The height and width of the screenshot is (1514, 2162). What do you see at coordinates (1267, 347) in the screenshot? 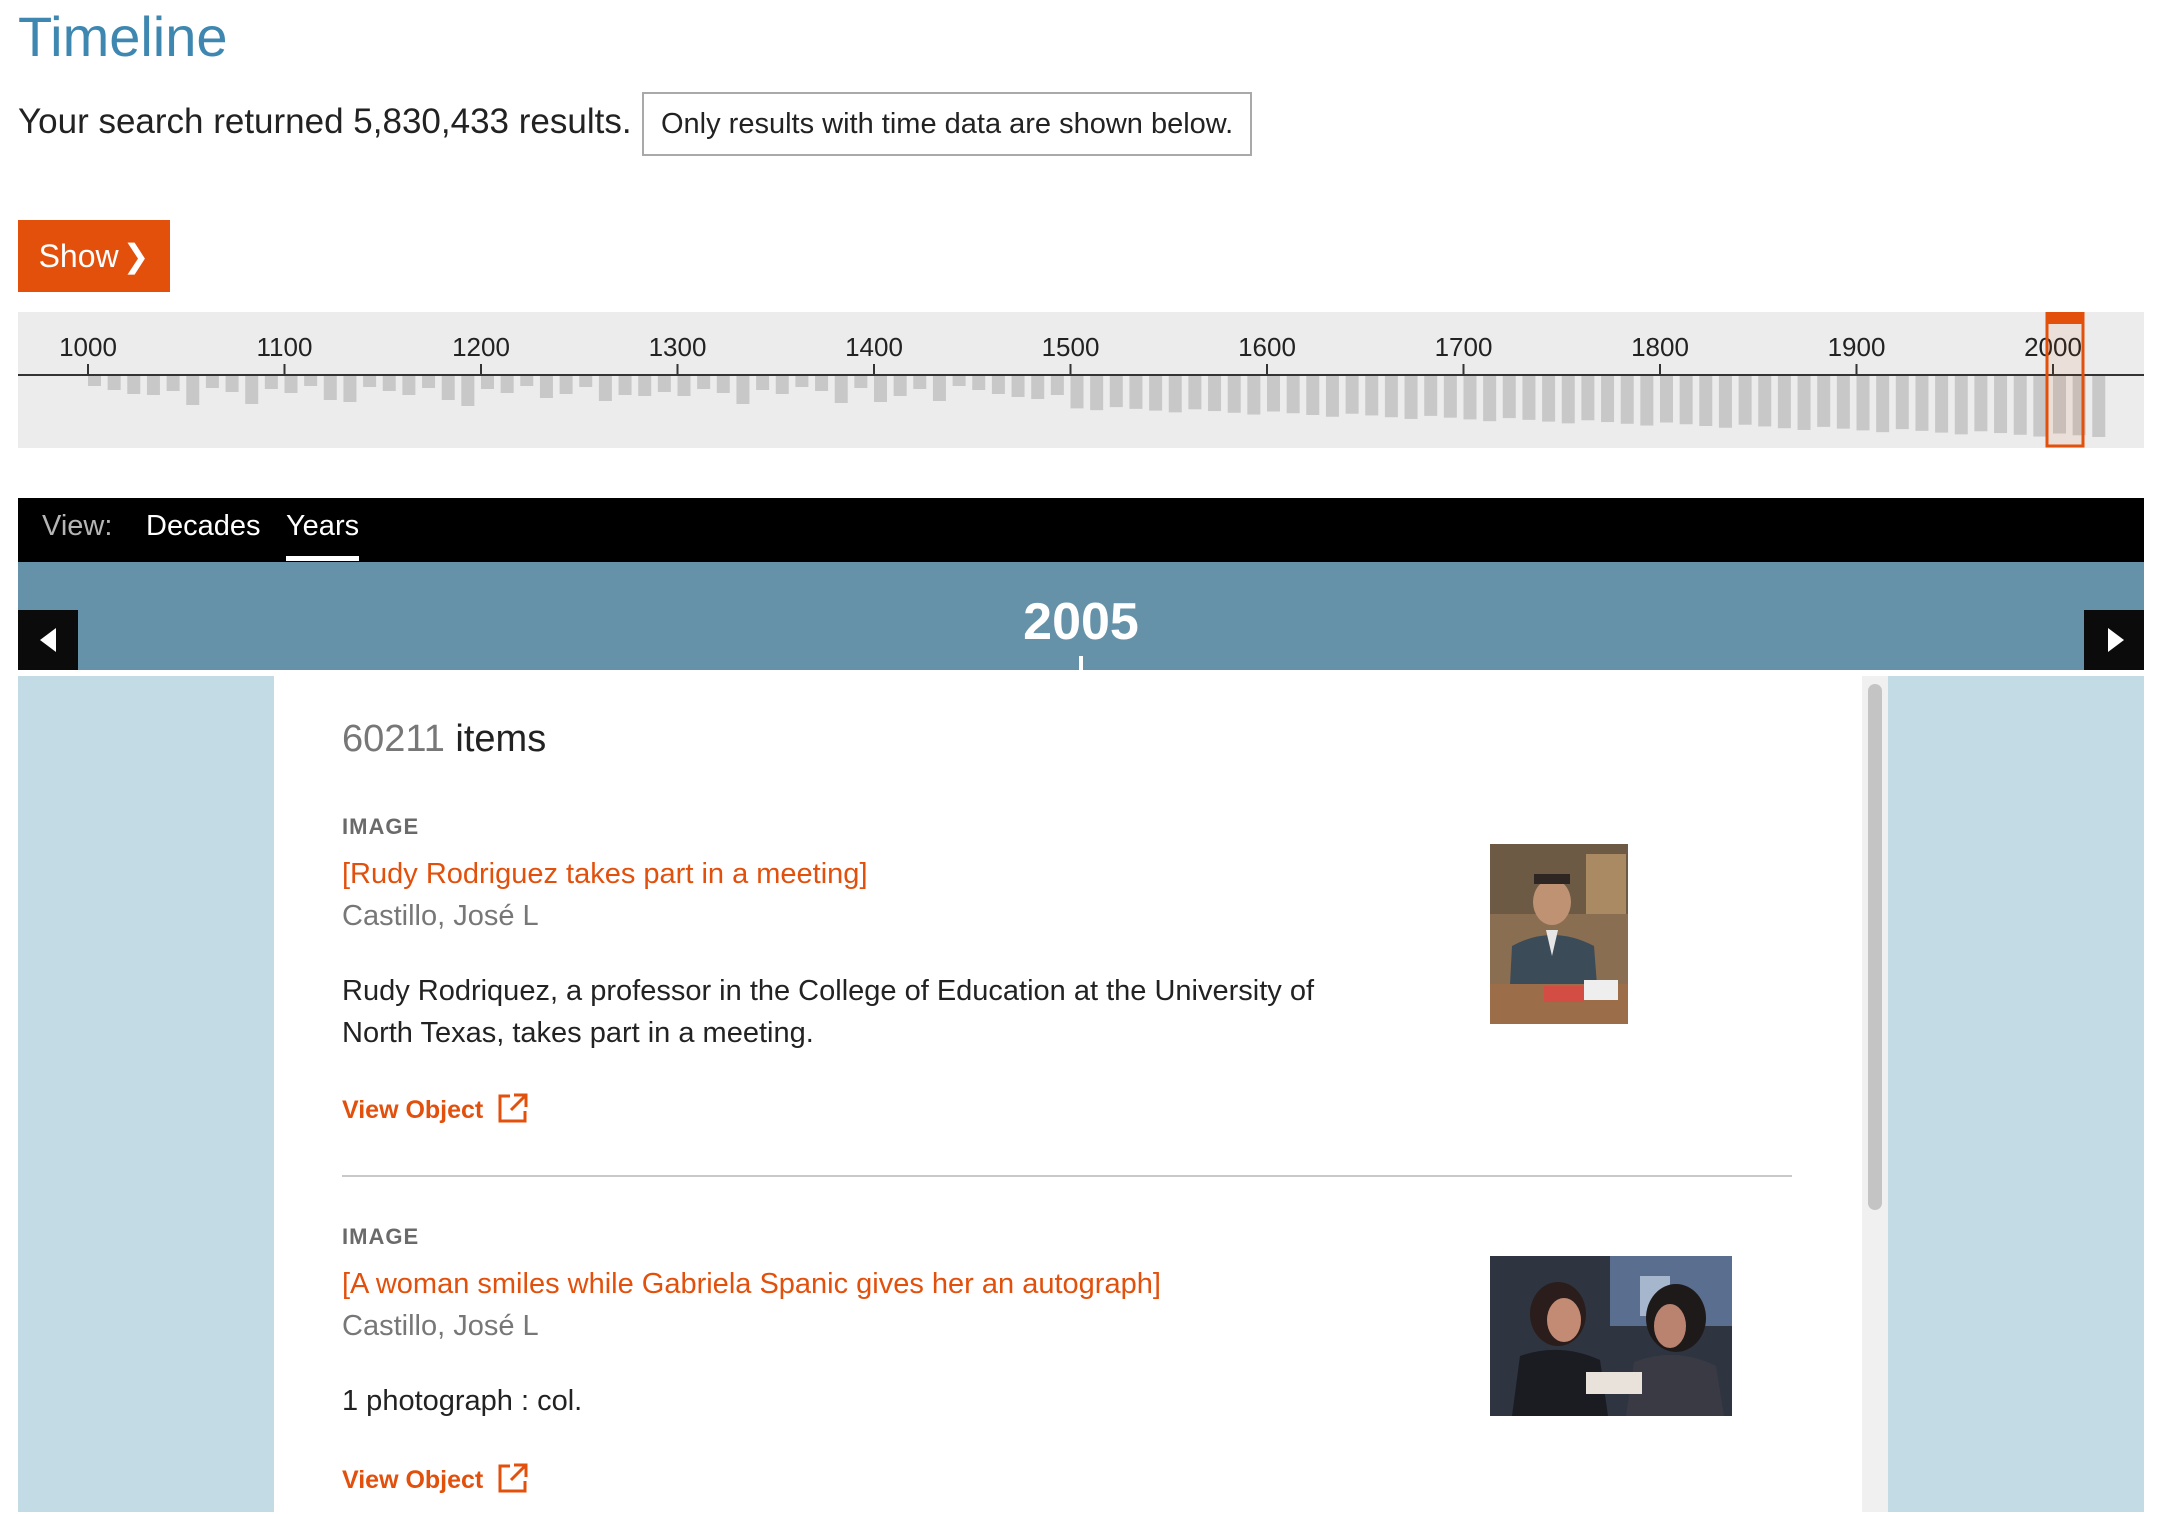
I see `histogram-tick-label: 1600` at bounding box center [1267, 347].